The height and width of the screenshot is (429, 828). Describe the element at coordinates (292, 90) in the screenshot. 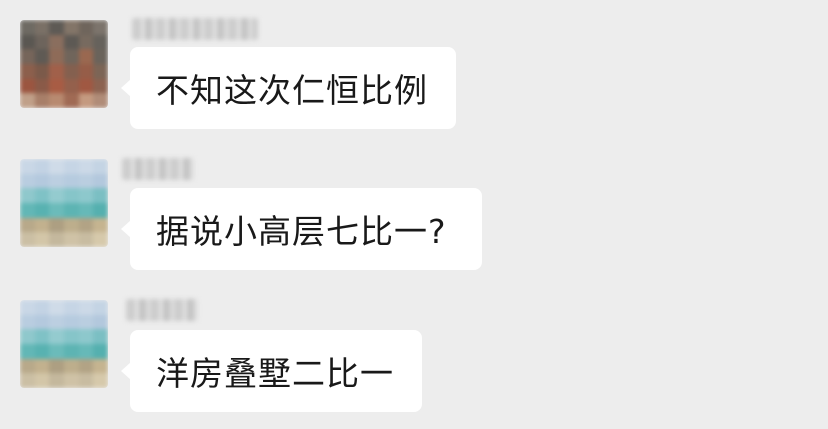

I see `message-text: 不知这次仁恒比例` at that location.